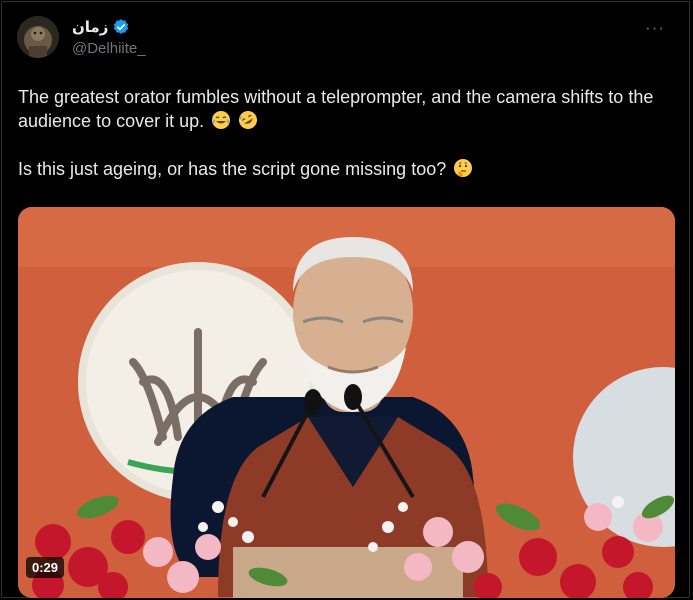 The height and width of the screenshot is (600, 693). Describe the element at coordinates (463, 168) in the screenshot. I see `thinking-face-icon` at that location.